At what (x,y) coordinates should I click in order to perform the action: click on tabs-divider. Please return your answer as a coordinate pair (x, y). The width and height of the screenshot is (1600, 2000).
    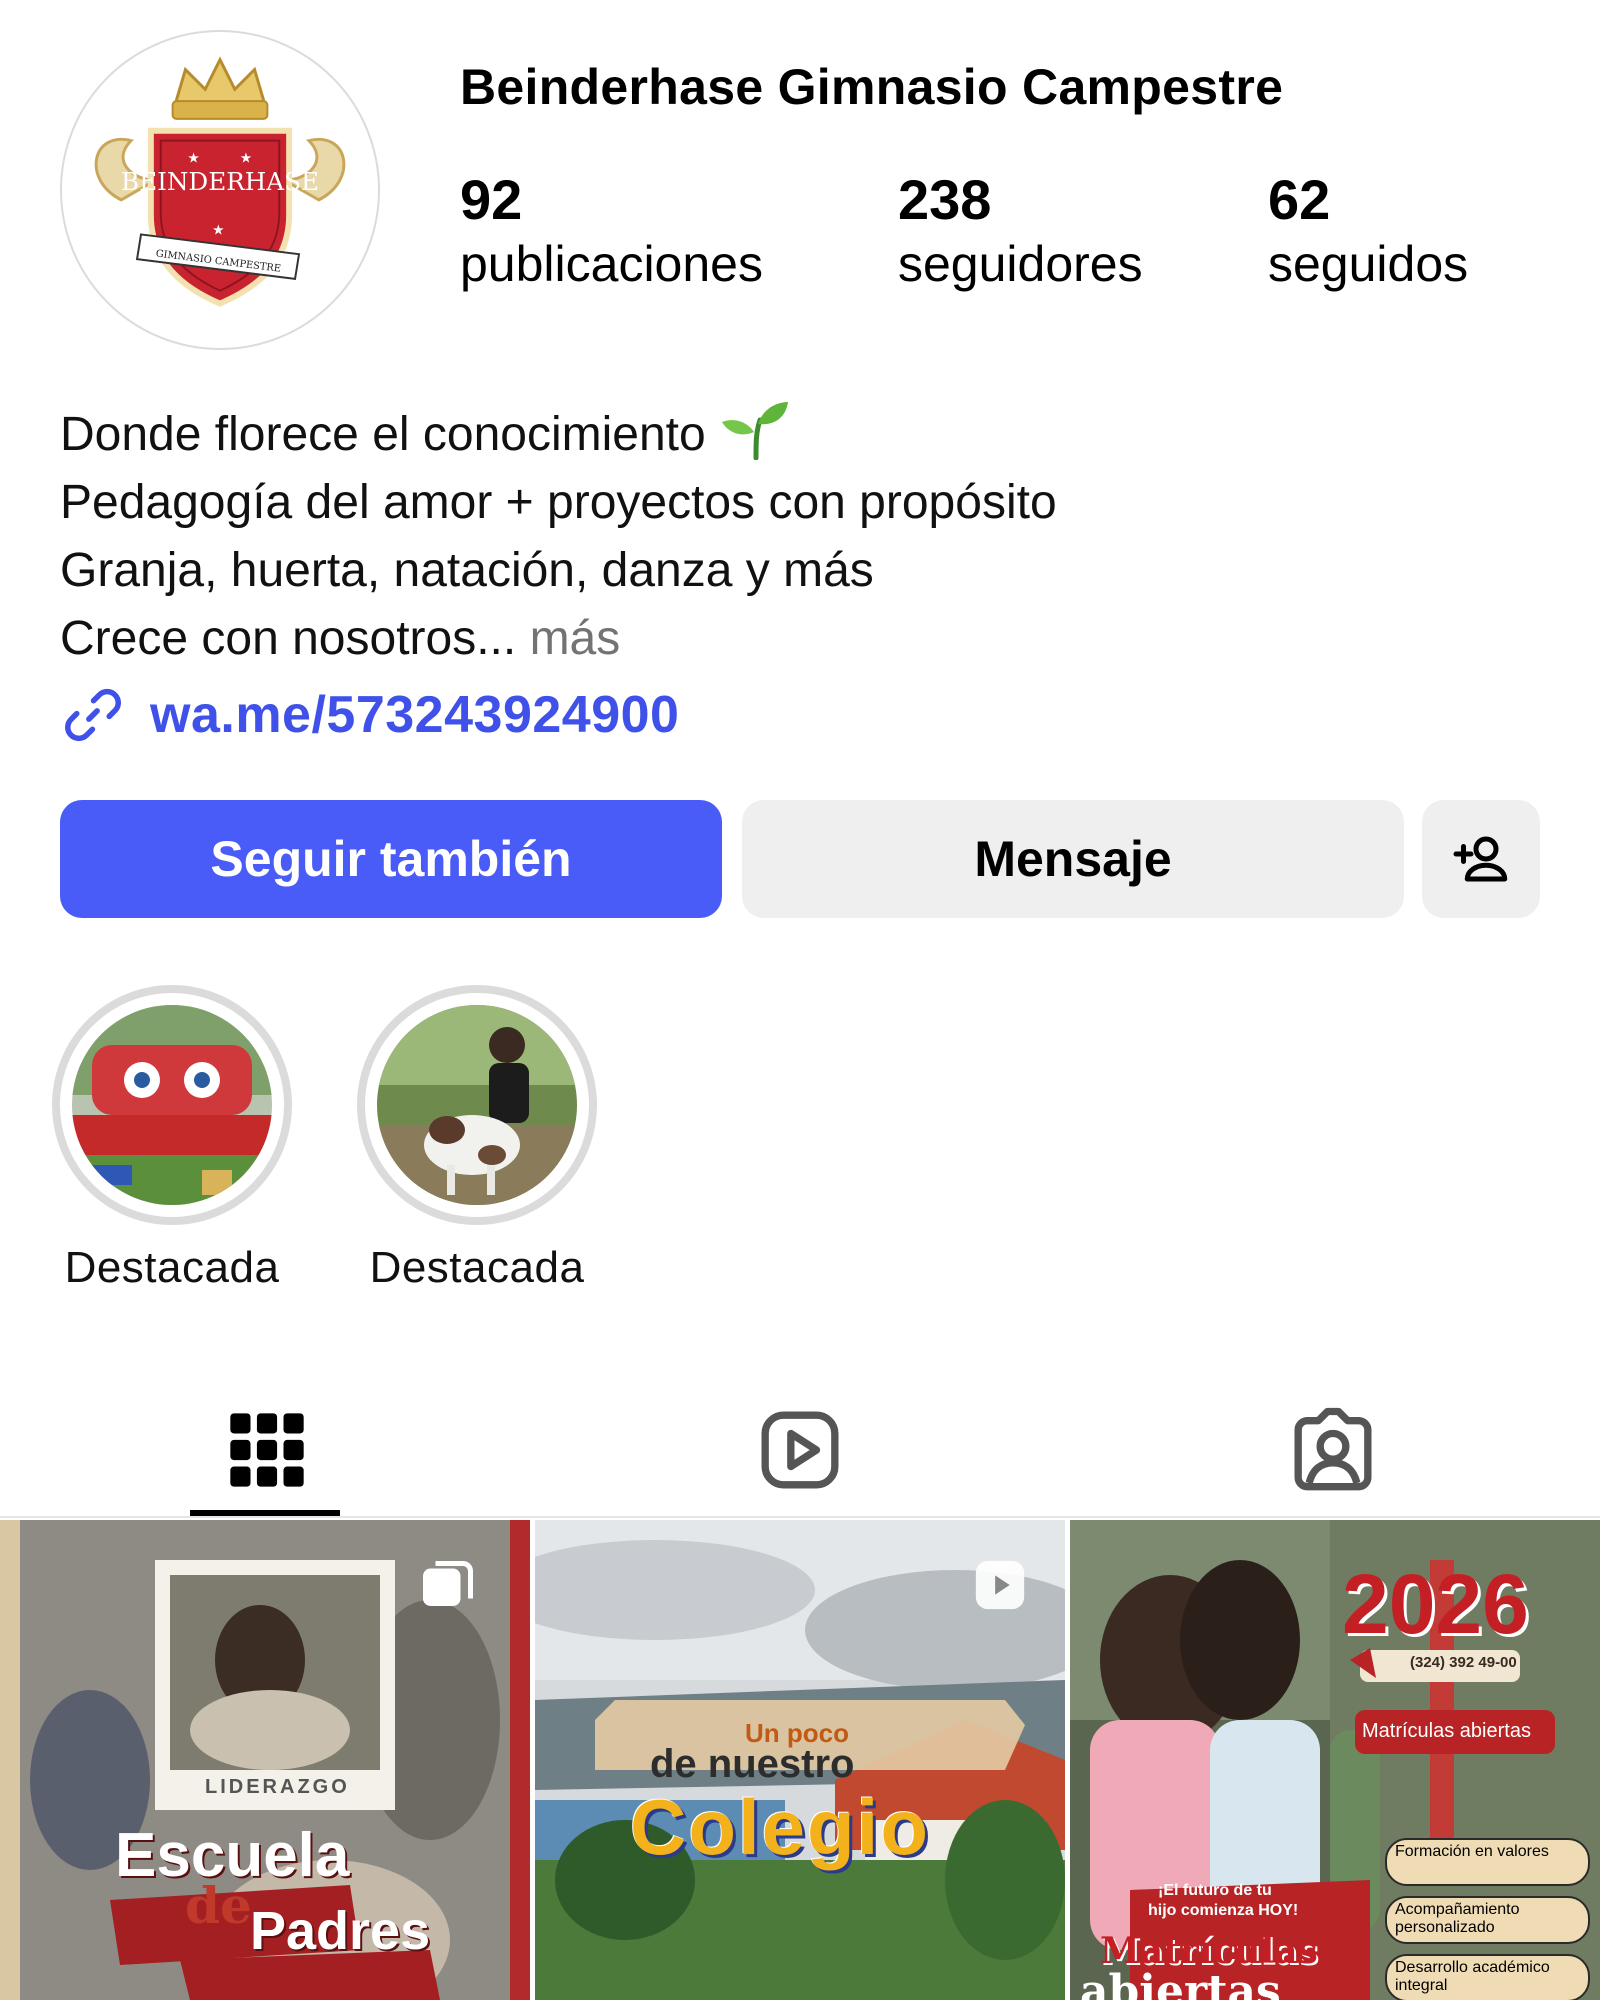
    Looking at the image, I should click on (800, 1517).